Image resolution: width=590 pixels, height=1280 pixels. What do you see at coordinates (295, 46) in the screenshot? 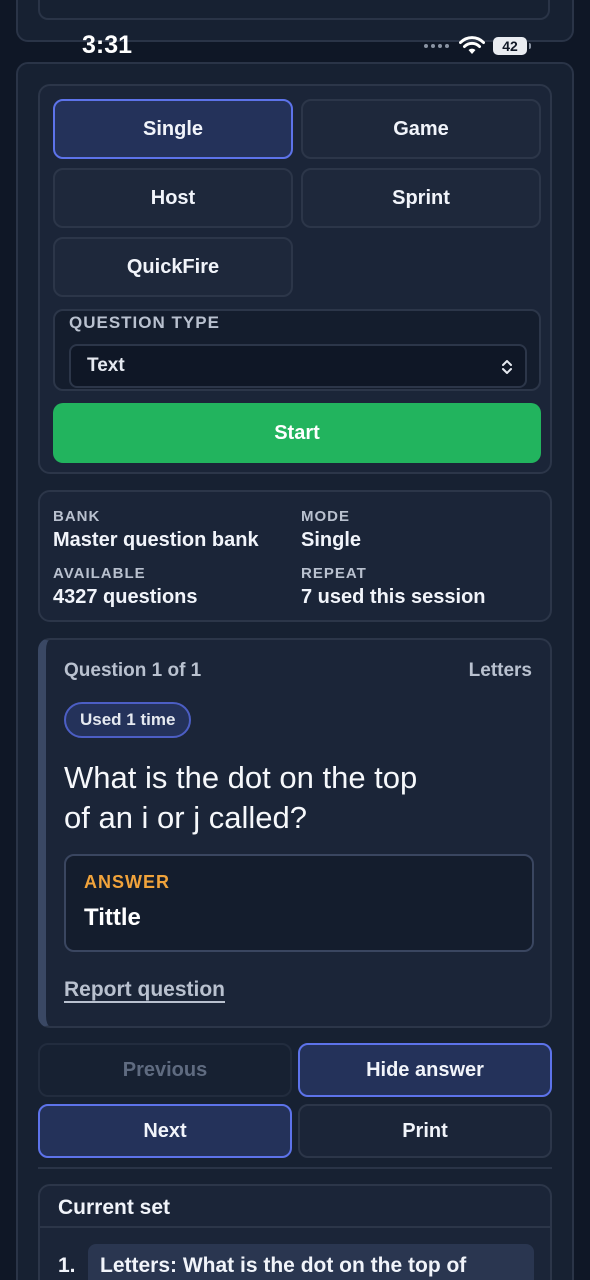
I see `status-bar: 3:31 42` at bounding box center [295, 46].